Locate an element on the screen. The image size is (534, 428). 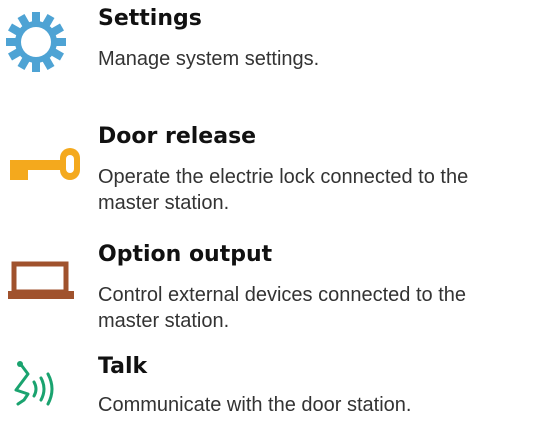
gear-icon is located at coordinates (46, 42).